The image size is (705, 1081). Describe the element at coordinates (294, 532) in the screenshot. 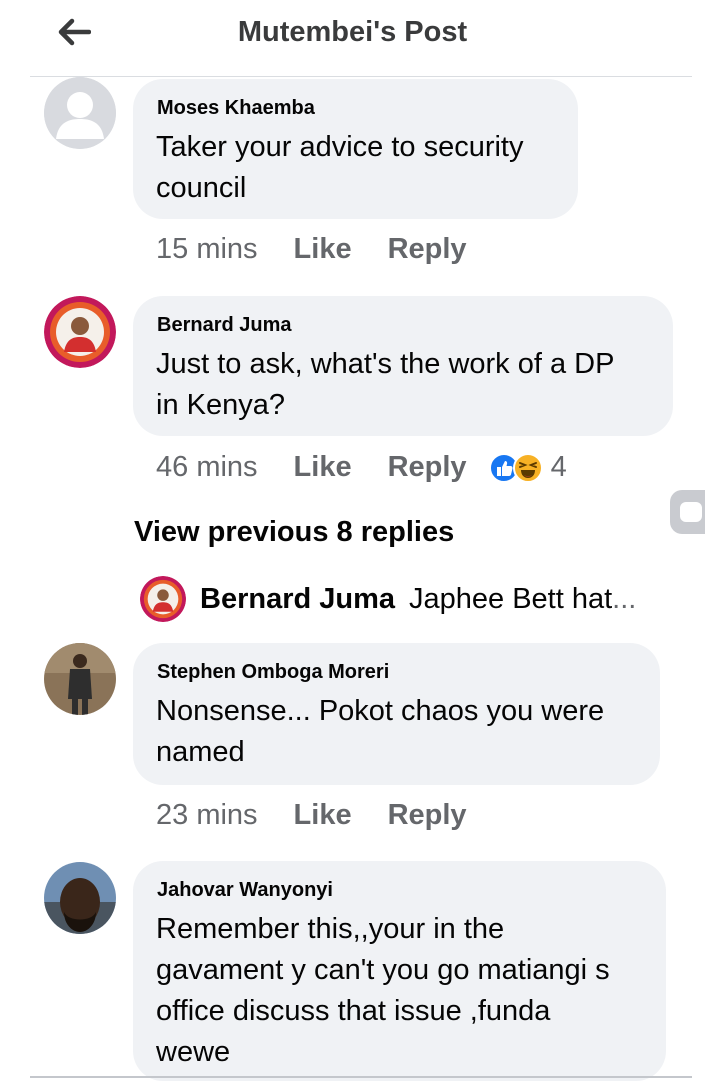

I see `view-previous-replies-link: View previous 8 replies` at that location.